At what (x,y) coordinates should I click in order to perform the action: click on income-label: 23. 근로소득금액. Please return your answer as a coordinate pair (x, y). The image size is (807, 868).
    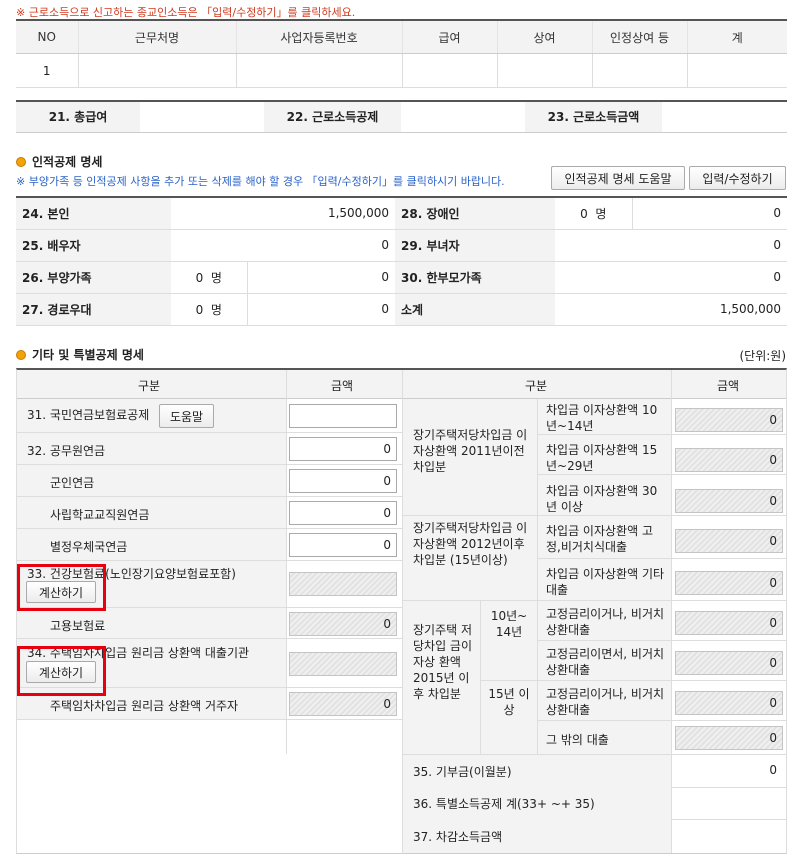
    Looking at the image, I should click on (593, 116).